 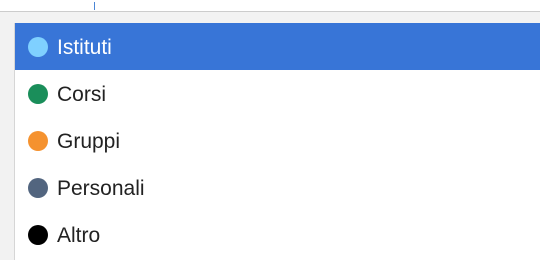 I want to click on light-blue-dot-icon, so click(x=38, y=46).